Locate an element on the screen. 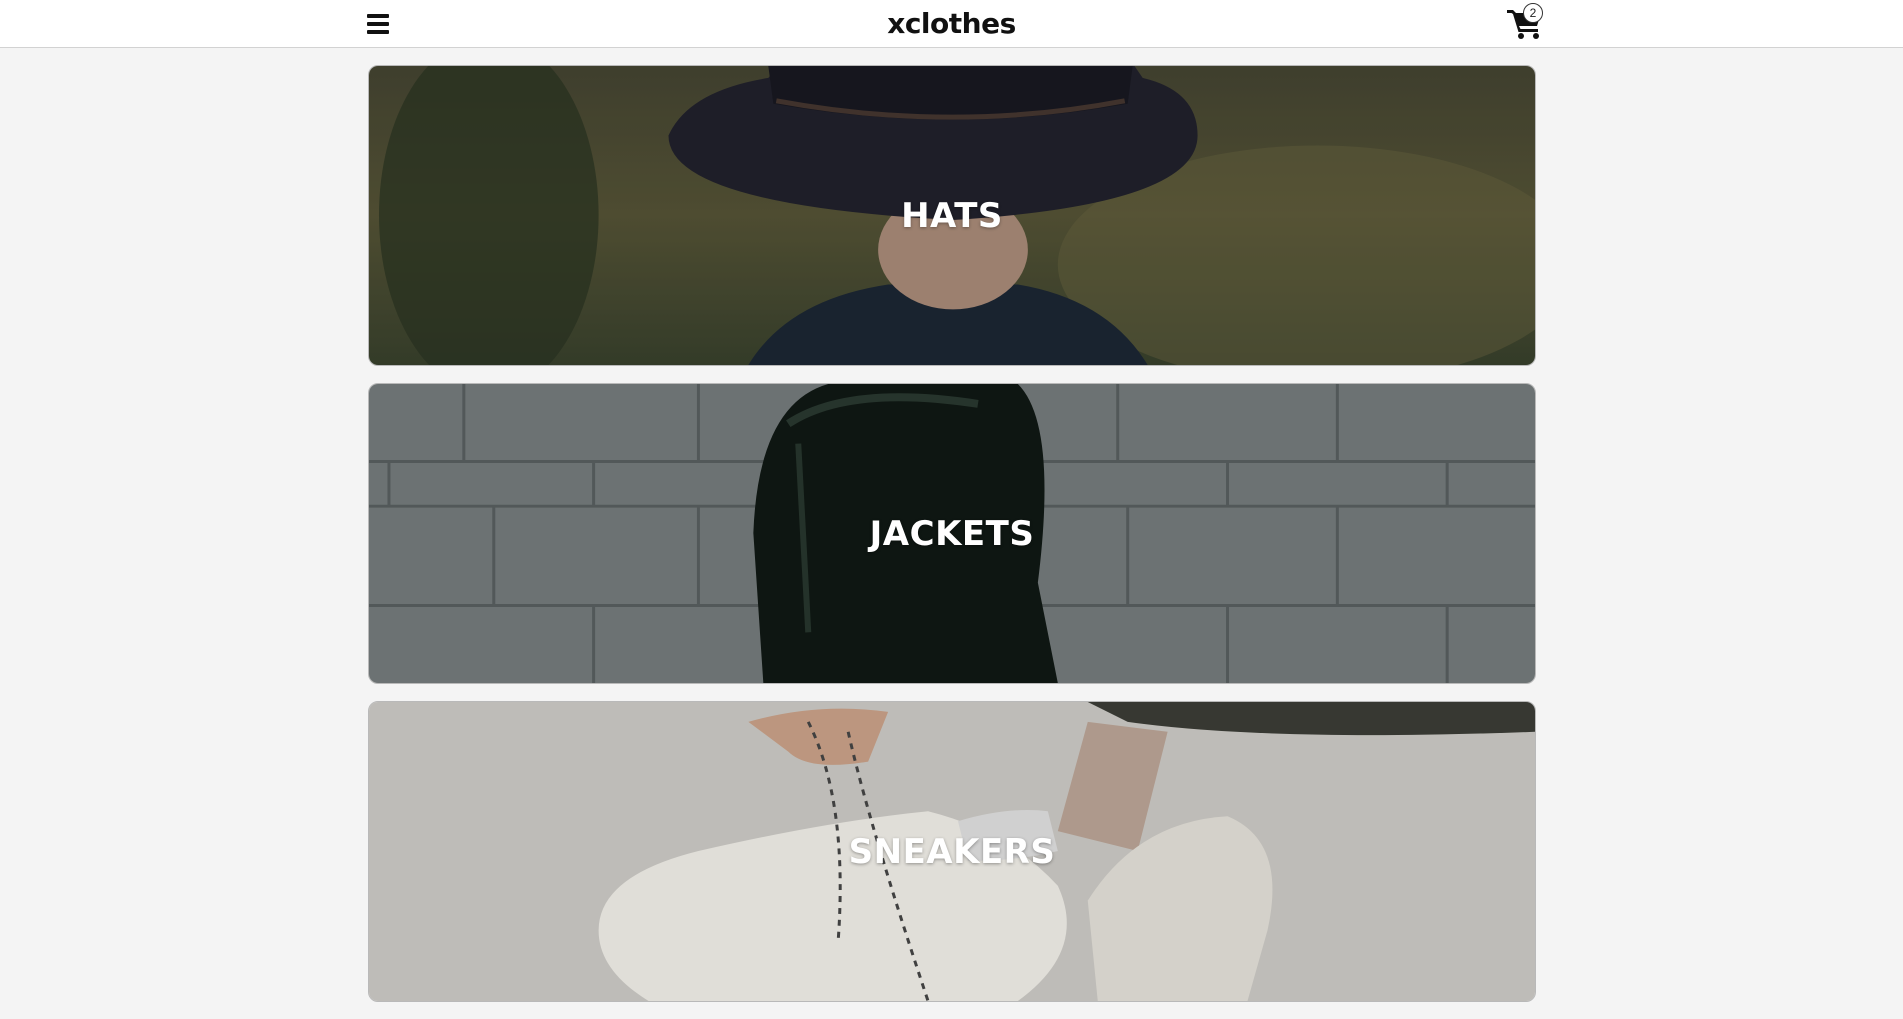  category-label: JACKETS is located at coordinates (952, 533).